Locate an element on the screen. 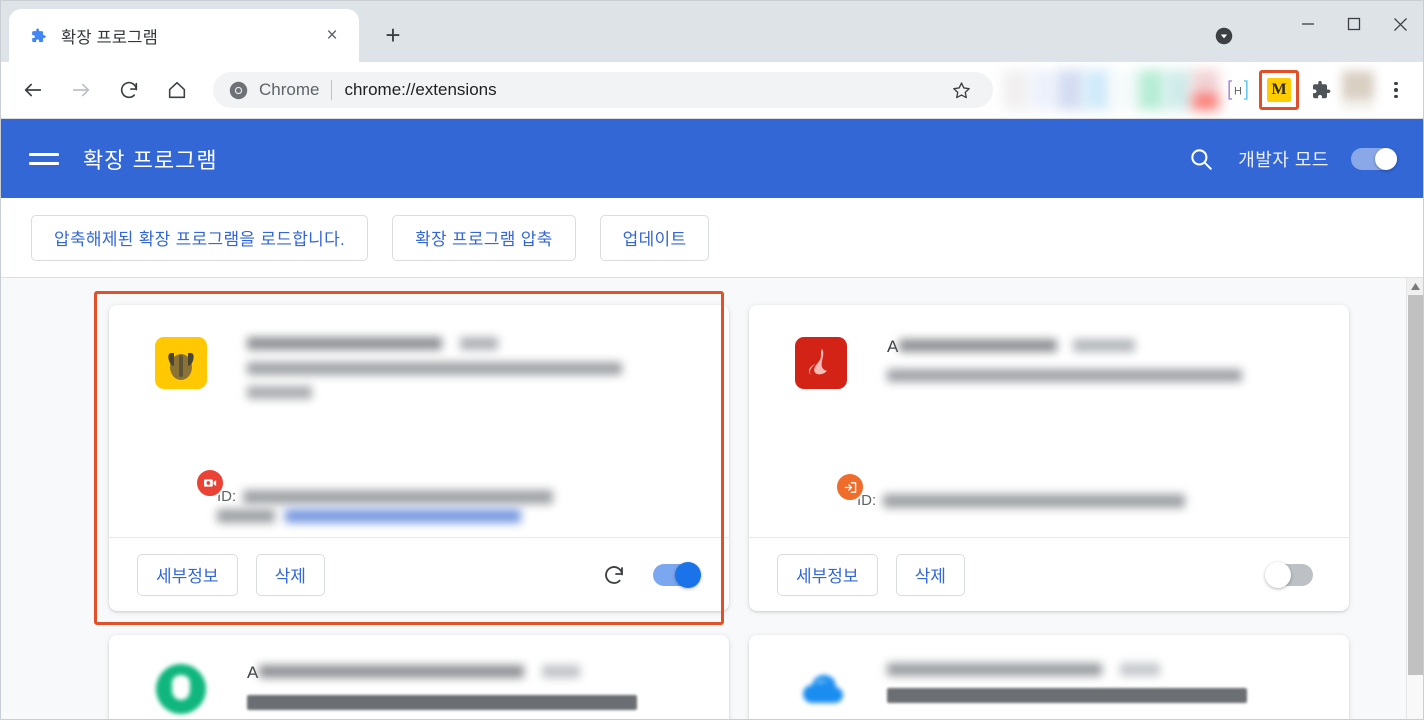  bookmark-star-icon is located at coordinates (961, 90).